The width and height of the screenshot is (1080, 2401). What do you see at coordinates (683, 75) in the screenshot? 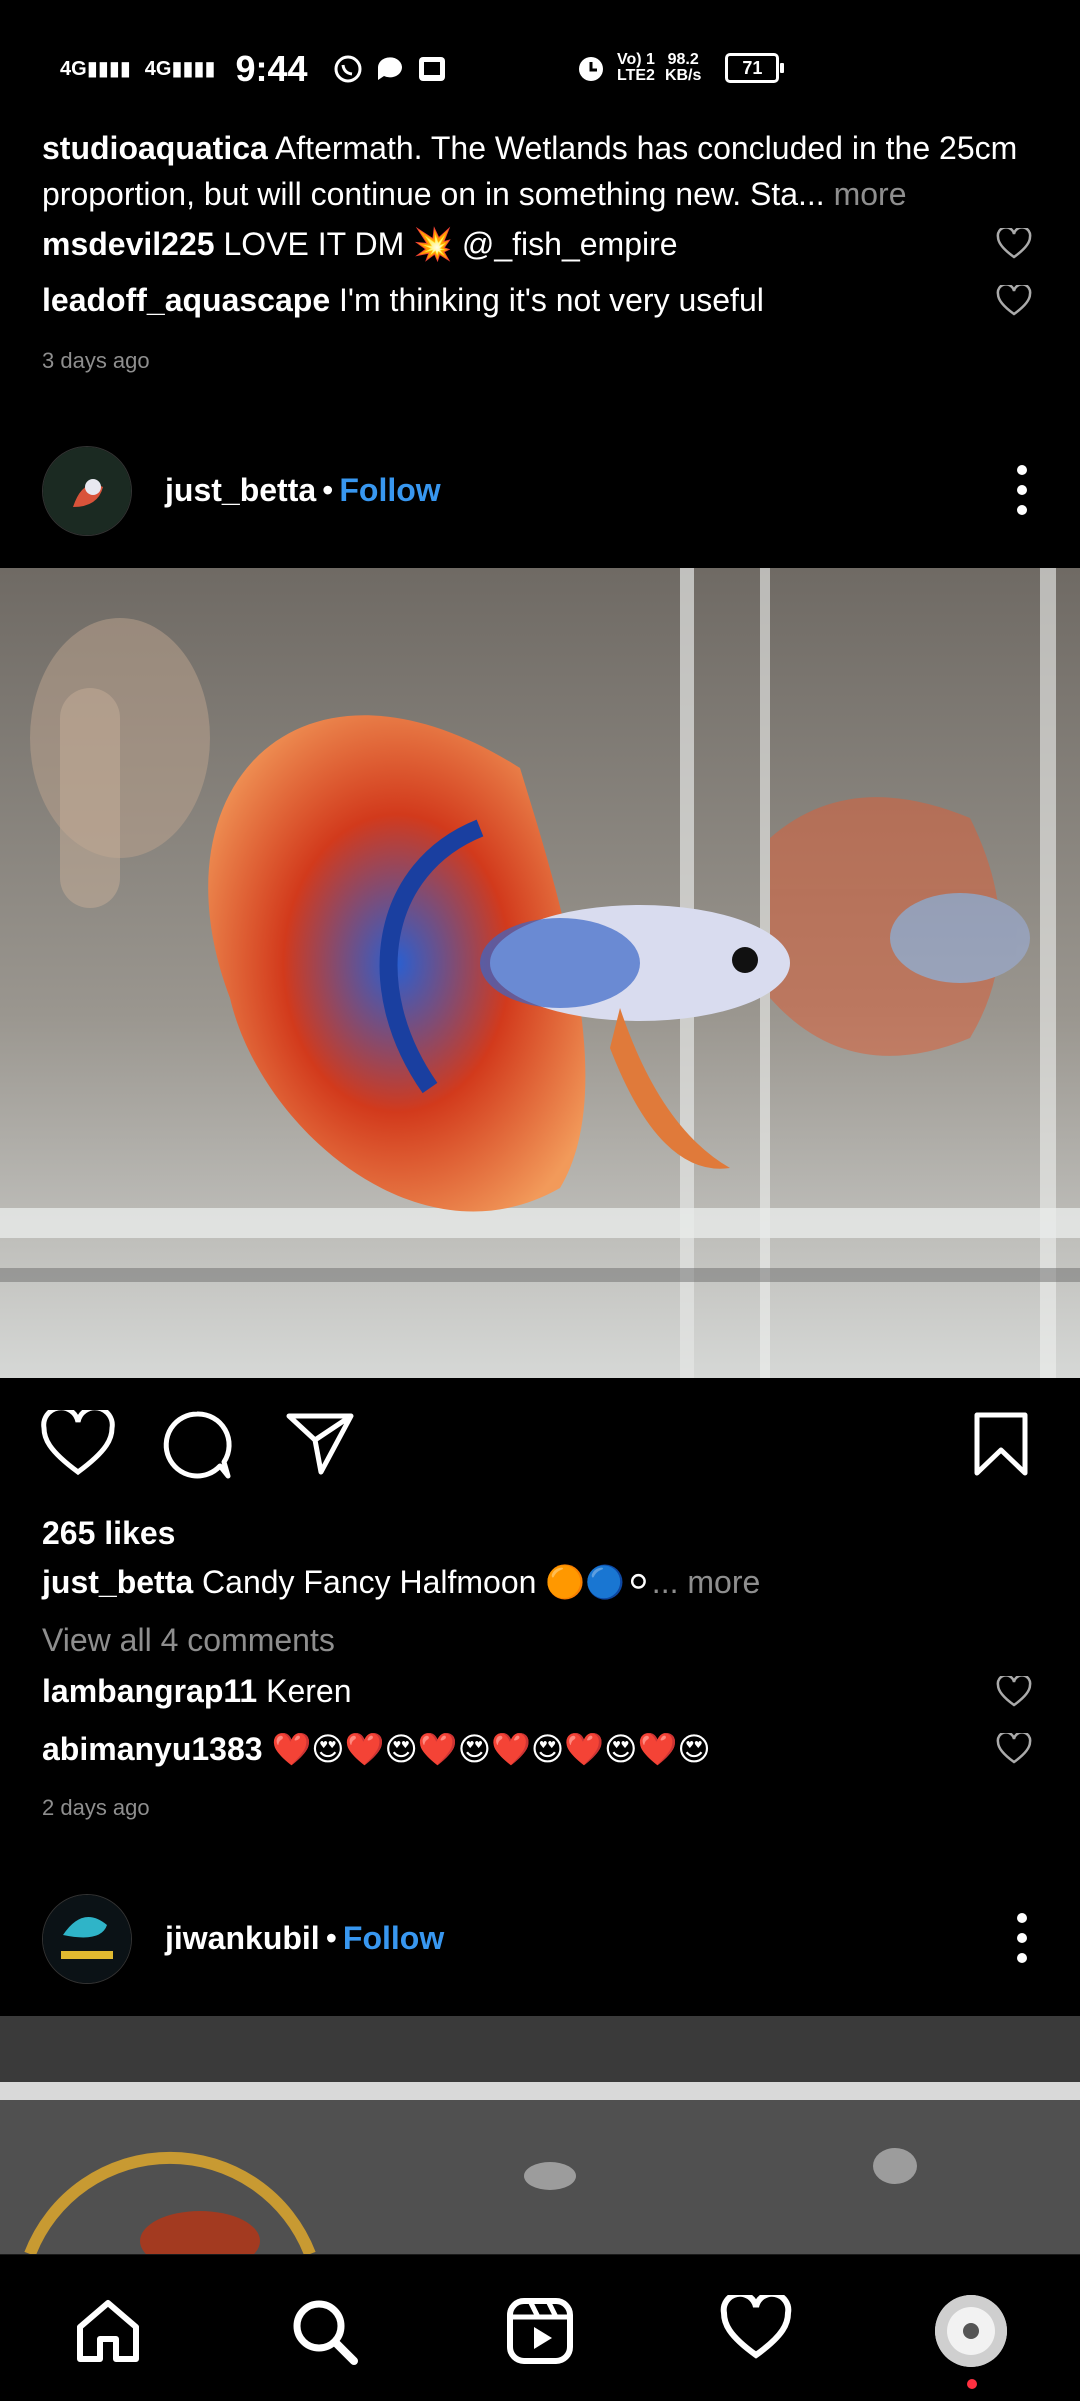
I see `speed-unit: KB/s` at bounding box center [683, 75].